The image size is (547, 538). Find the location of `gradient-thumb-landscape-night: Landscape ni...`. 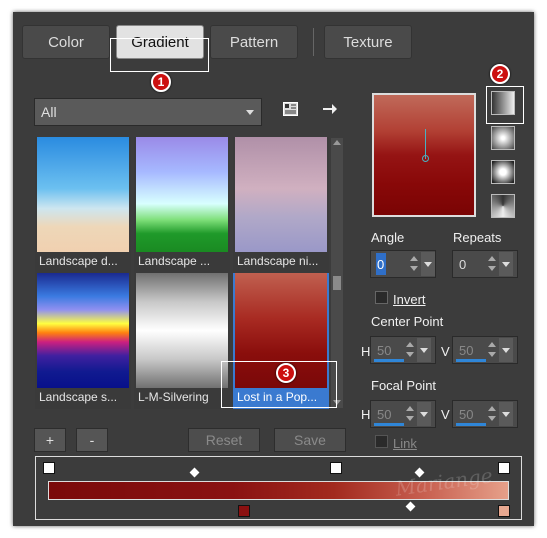

gradient-thumb-landscape-night: Landscape ni... is located at coordinates (281, 205).